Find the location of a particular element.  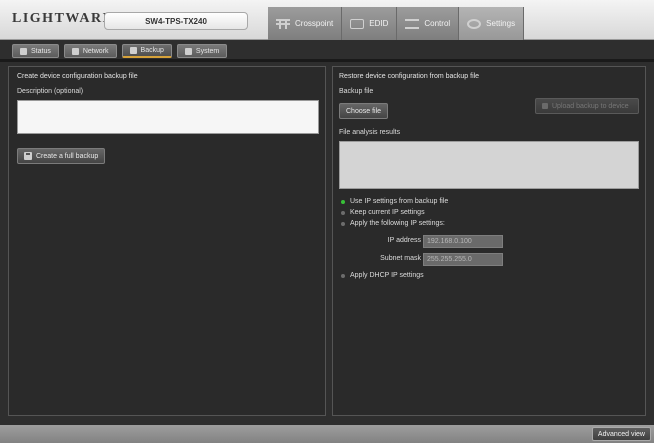

edid-icon is located at coordinates (357, 23).